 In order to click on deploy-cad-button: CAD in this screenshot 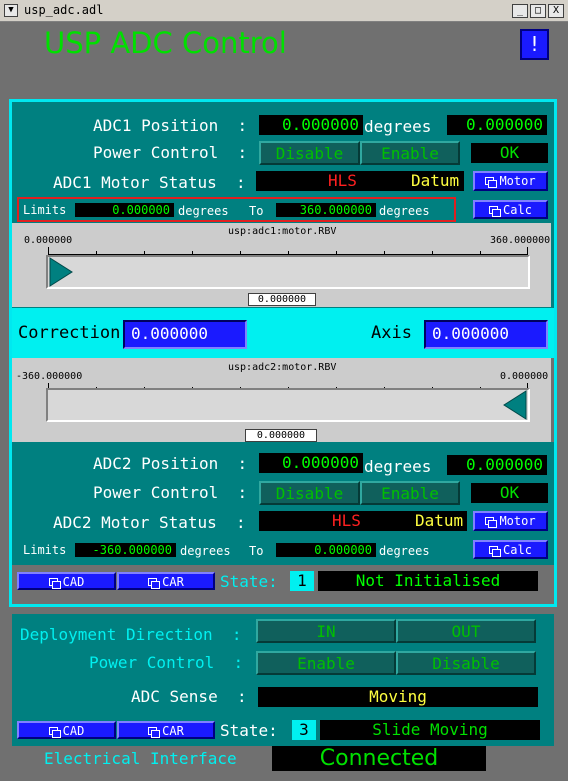, I will do `click(66, 730)`.